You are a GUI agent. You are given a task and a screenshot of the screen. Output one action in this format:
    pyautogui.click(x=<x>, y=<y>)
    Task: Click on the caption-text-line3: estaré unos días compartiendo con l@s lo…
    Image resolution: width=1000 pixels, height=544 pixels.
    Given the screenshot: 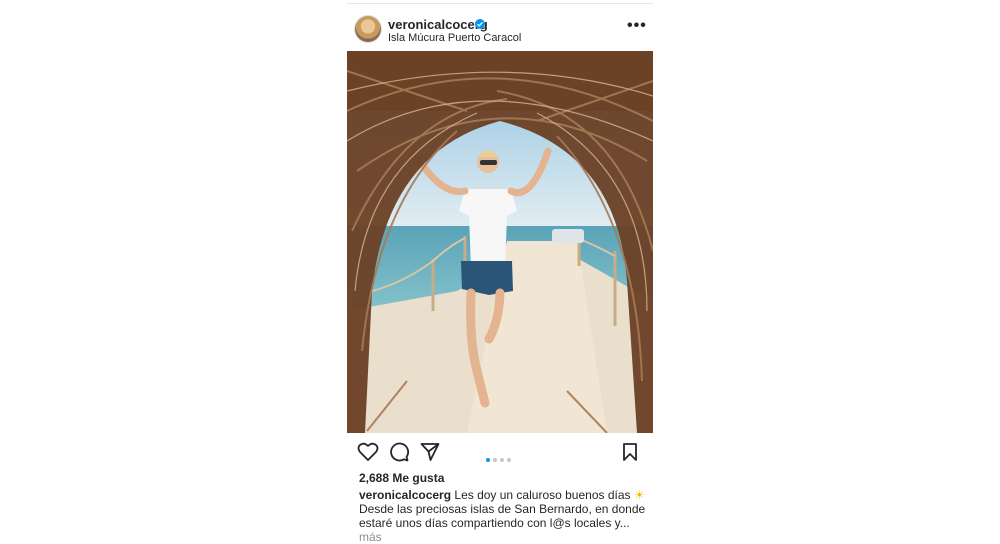 What is the action you would take?
    pyautogui.click(x=494, y=523)
    